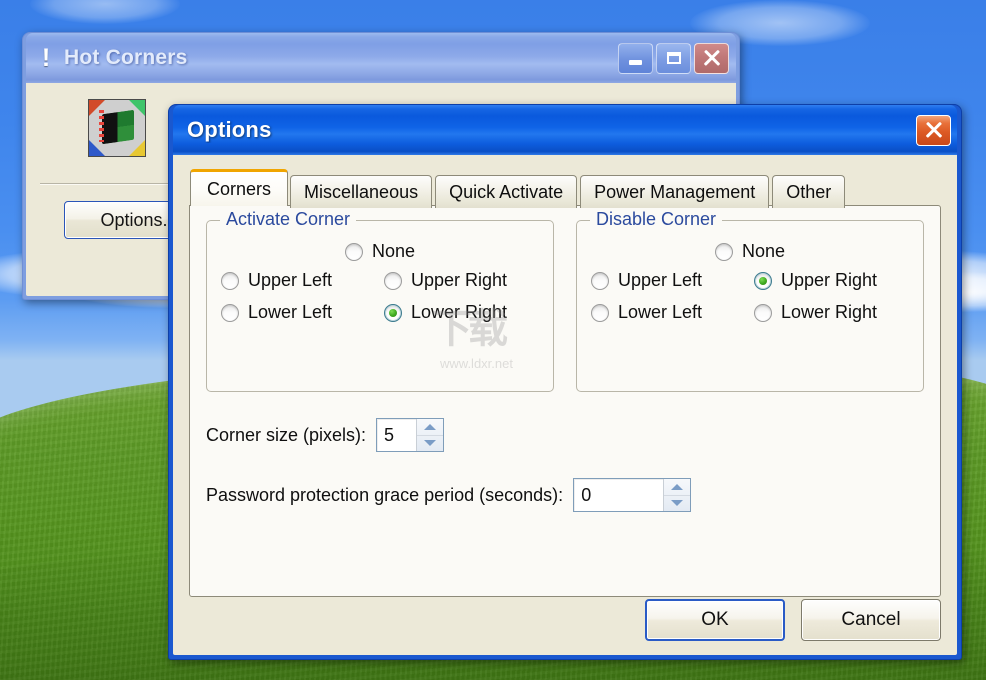  Describe the element at coordinates (229, 129) in the screenshot. I see `dialog-title: Options` at that location.